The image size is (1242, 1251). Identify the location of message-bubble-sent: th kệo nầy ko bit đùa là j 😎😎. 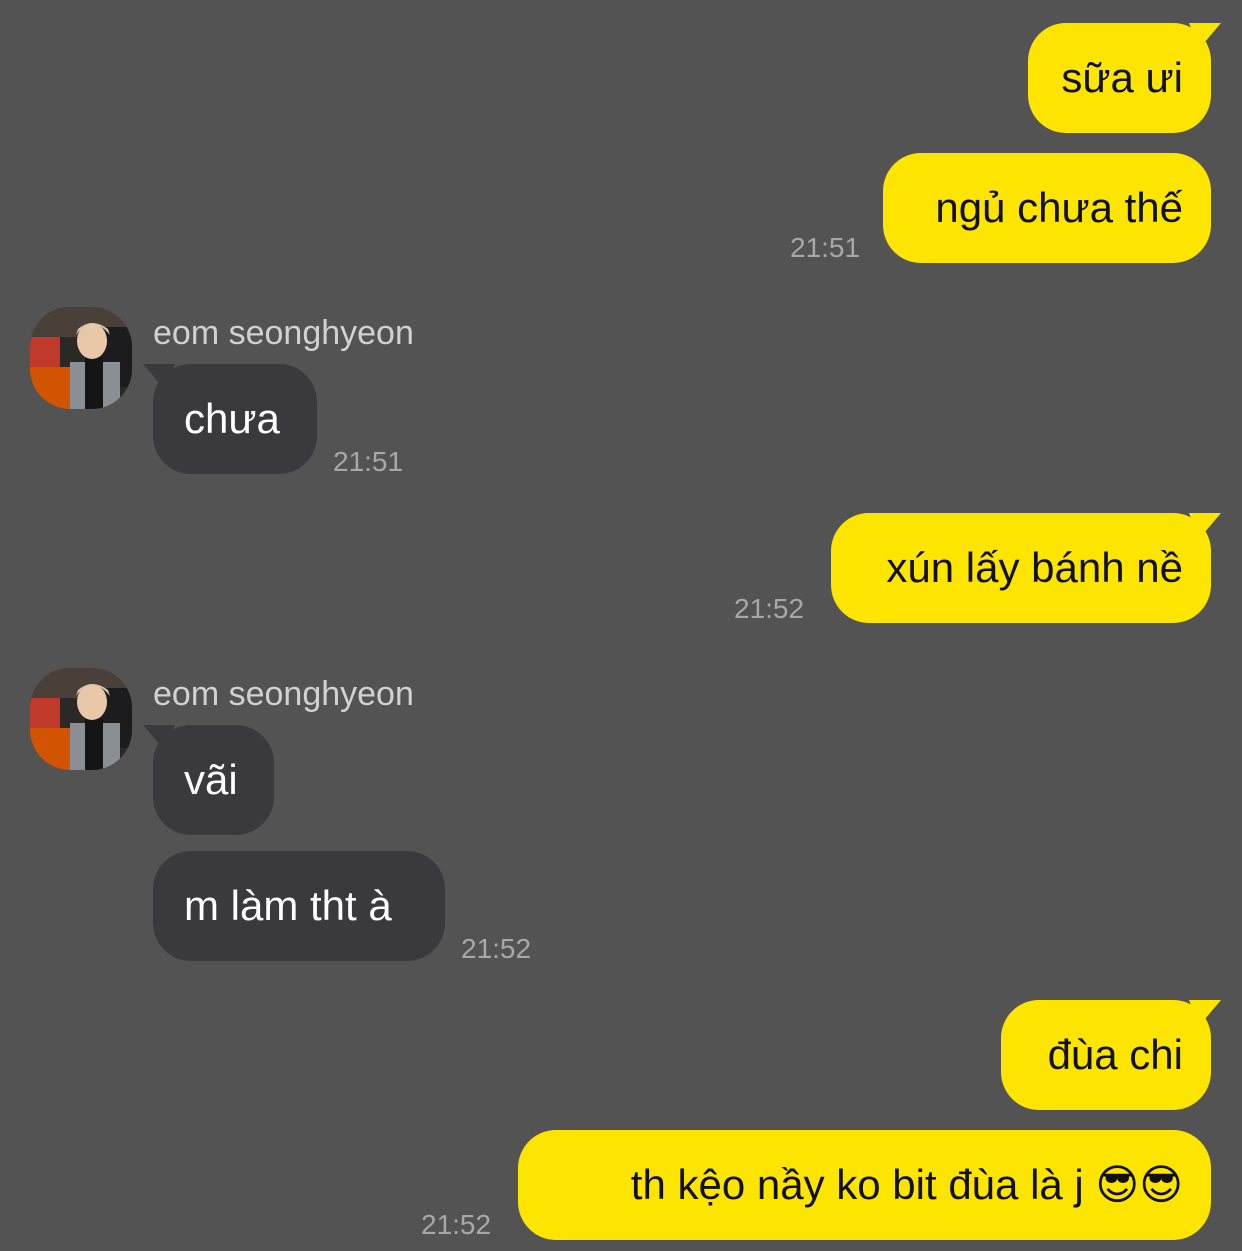
(864, 1185).